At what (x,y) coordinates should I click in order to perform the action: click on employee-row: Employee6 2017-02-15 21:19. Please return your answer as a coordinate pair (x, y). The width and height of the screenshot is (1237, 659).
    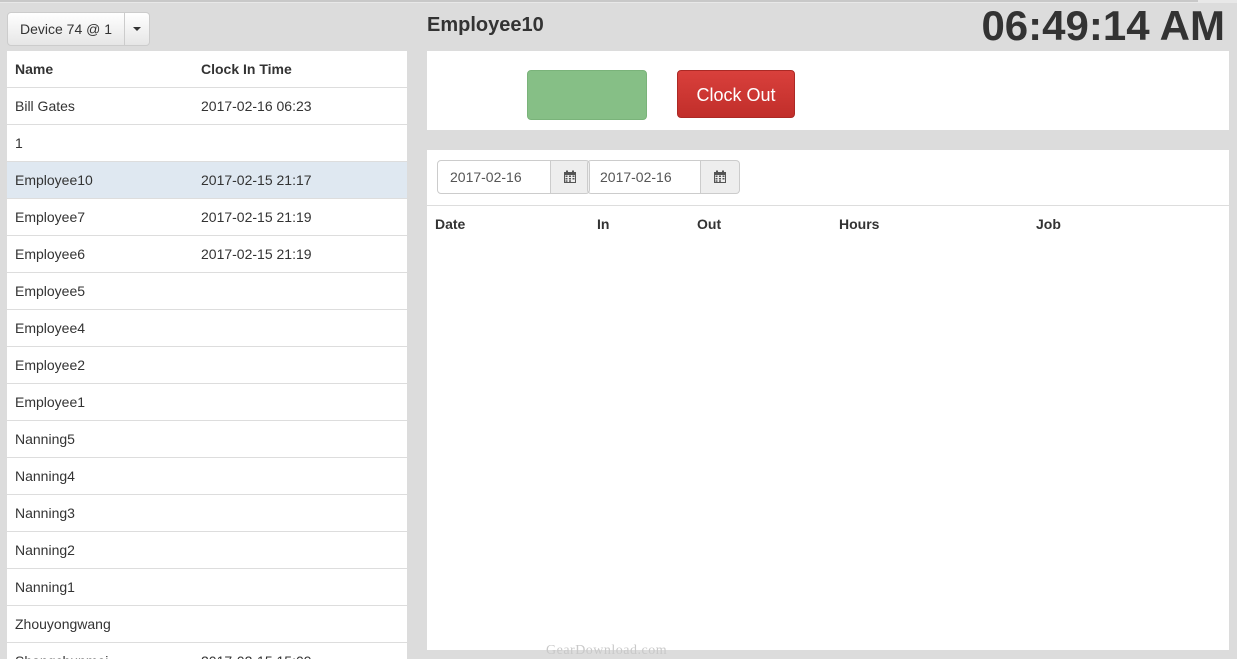
    Looking at the image, I should click on (207, 253).